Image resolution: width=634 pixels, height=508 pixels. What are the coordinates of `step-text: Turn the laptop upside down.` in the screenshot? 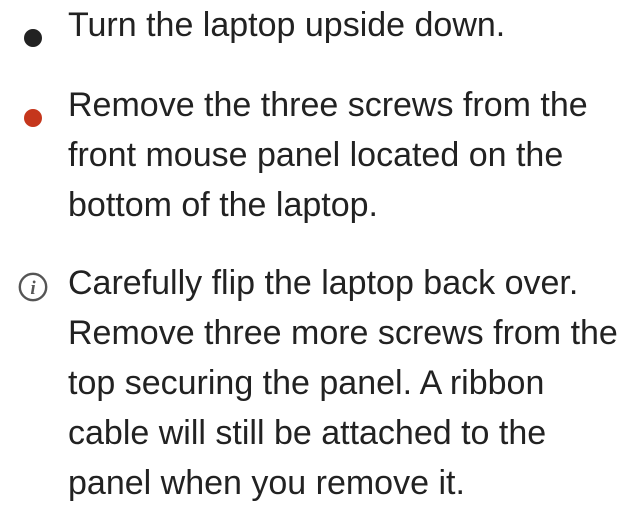 It's located at (287, 25).